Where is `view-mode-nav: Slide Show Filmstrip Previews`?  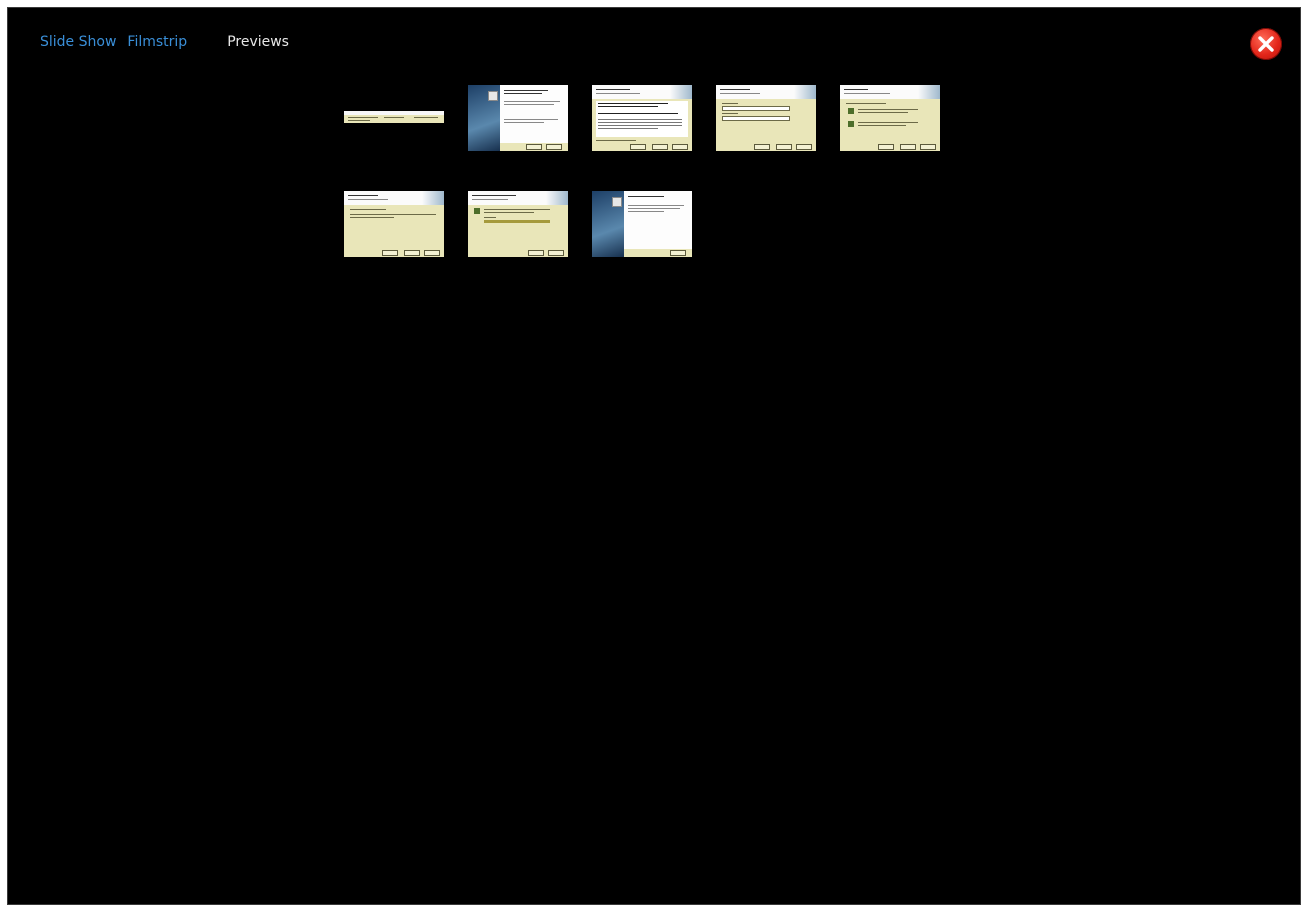
view-mode-nav: Slide Show Filmstrip Previews is located at coordinates (164, 42).